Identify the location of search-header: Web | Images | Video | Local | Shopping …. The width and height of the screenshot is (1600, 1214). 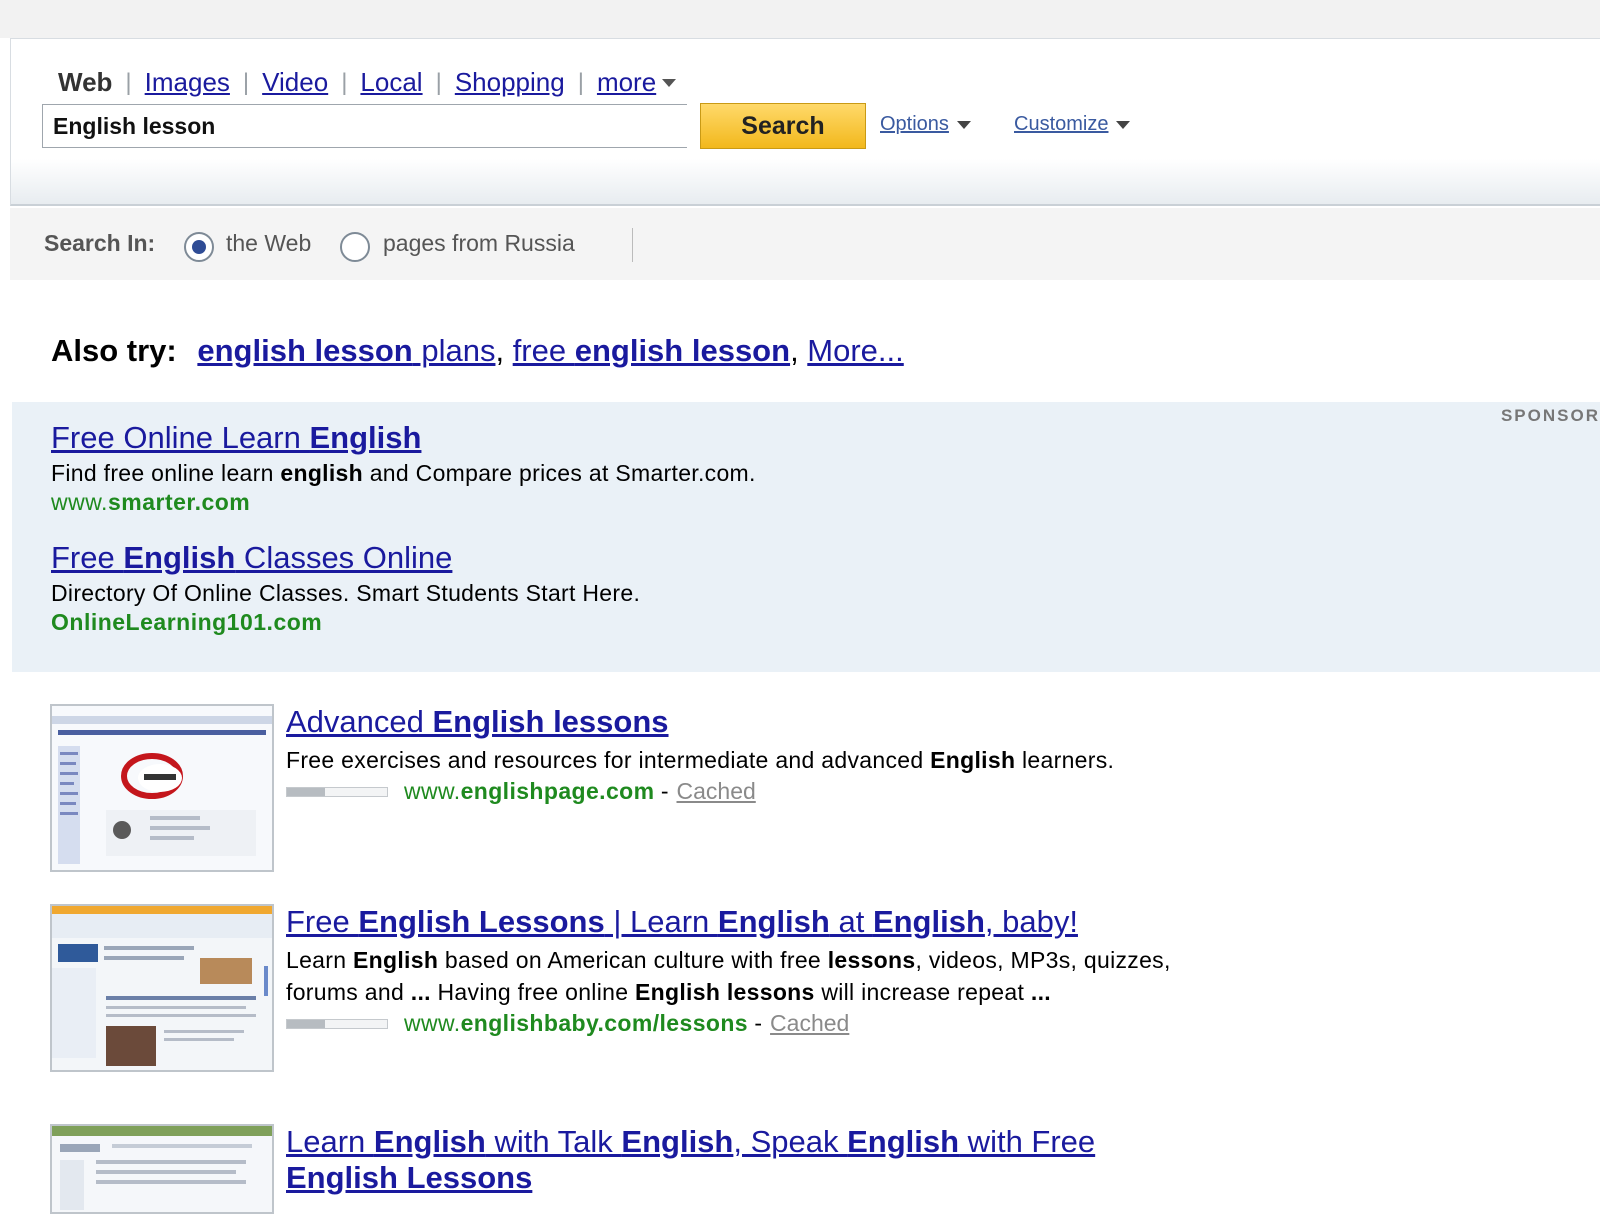
(805, 122).